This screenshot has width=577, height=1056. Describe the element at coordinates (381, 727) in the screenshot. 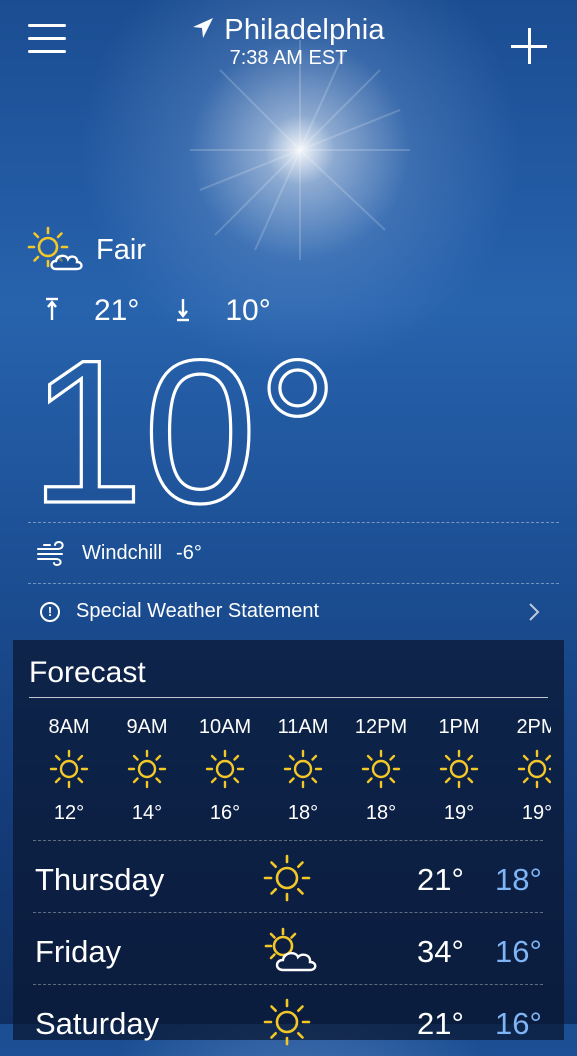

I see `hour-label: 12PM` at that location.